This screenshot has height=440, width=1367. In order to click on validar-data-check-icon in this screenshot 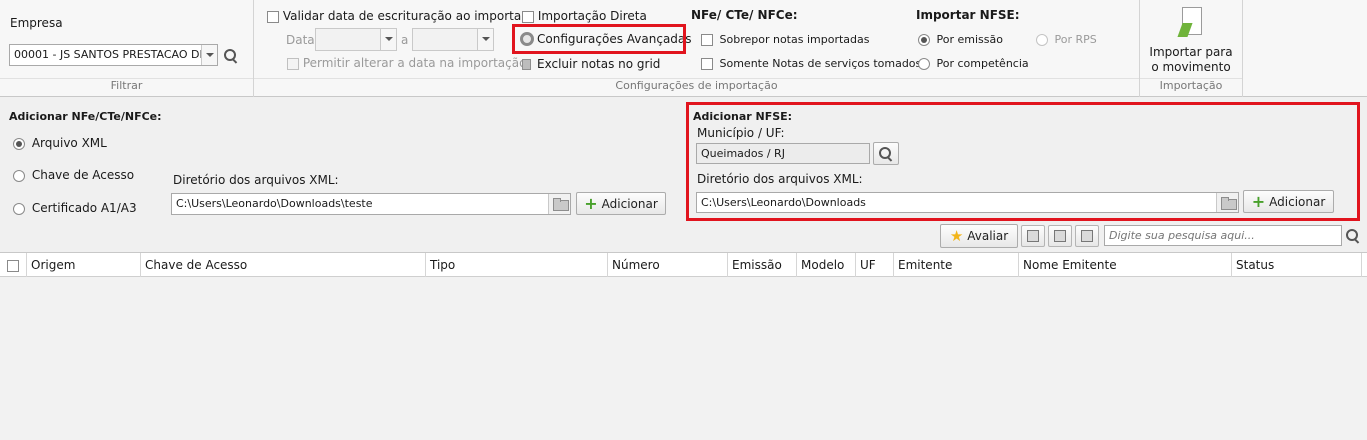, I will do `click(273, 16)`.